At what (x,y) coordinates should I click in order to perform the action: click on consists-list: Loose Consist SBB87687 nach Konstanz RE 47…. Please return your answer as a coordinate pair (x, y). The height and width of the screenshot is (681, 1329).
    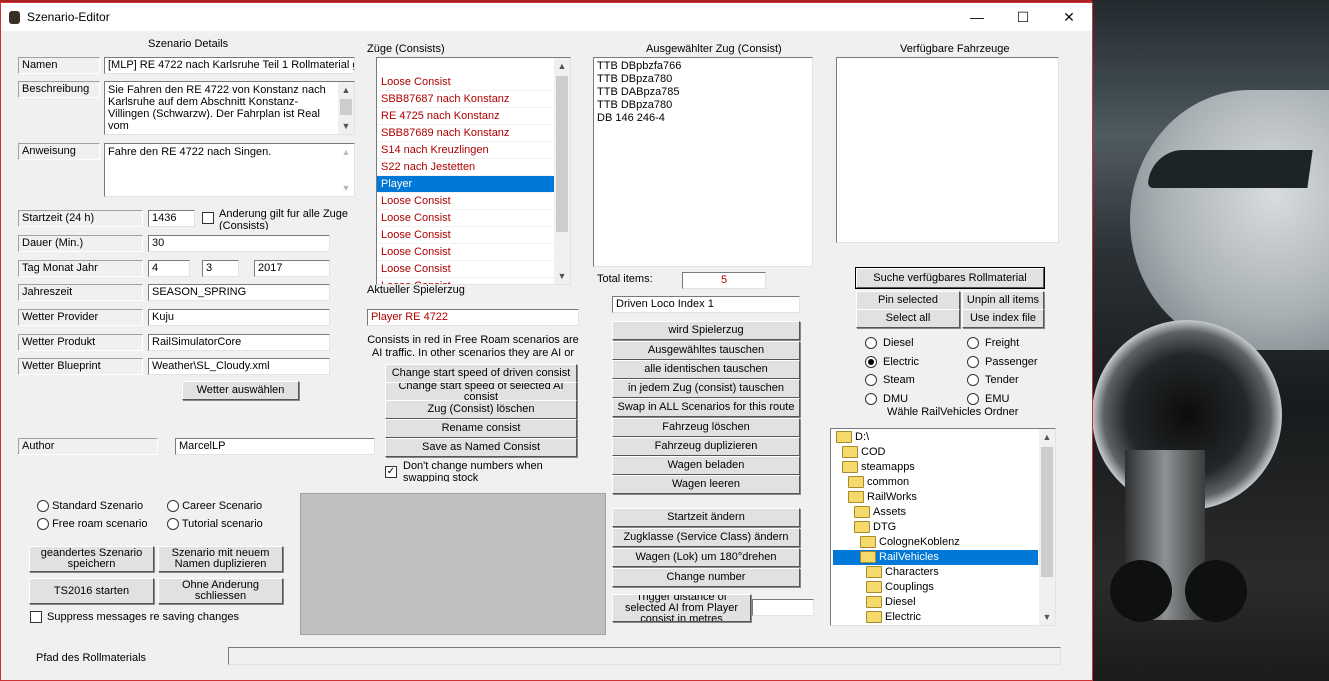
    Looking at the image, I should click on (473, 171).